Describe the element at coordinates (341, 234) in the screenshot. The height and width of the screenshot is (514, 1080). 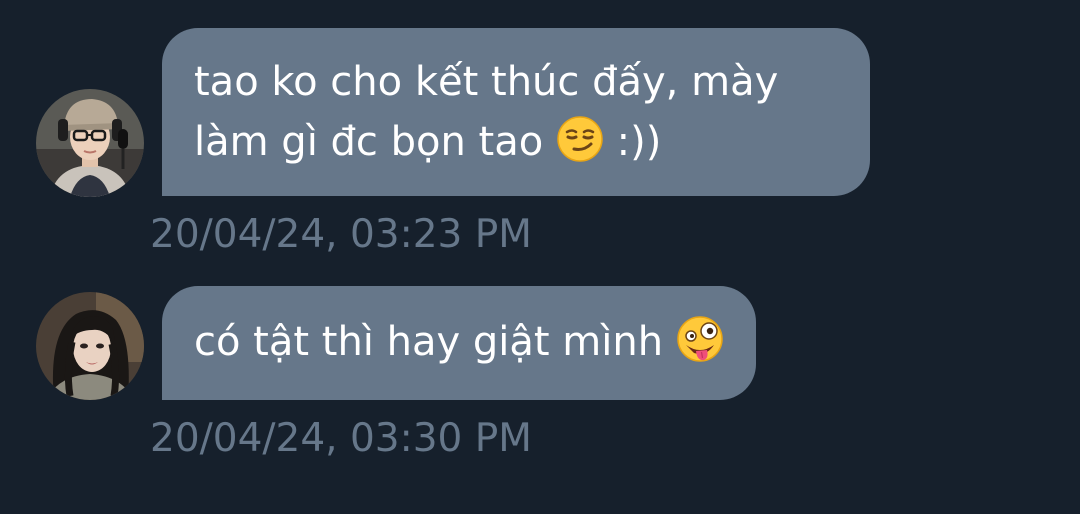
I see `message-timestamp: 20/04/24, 03:23 PM` at that location.